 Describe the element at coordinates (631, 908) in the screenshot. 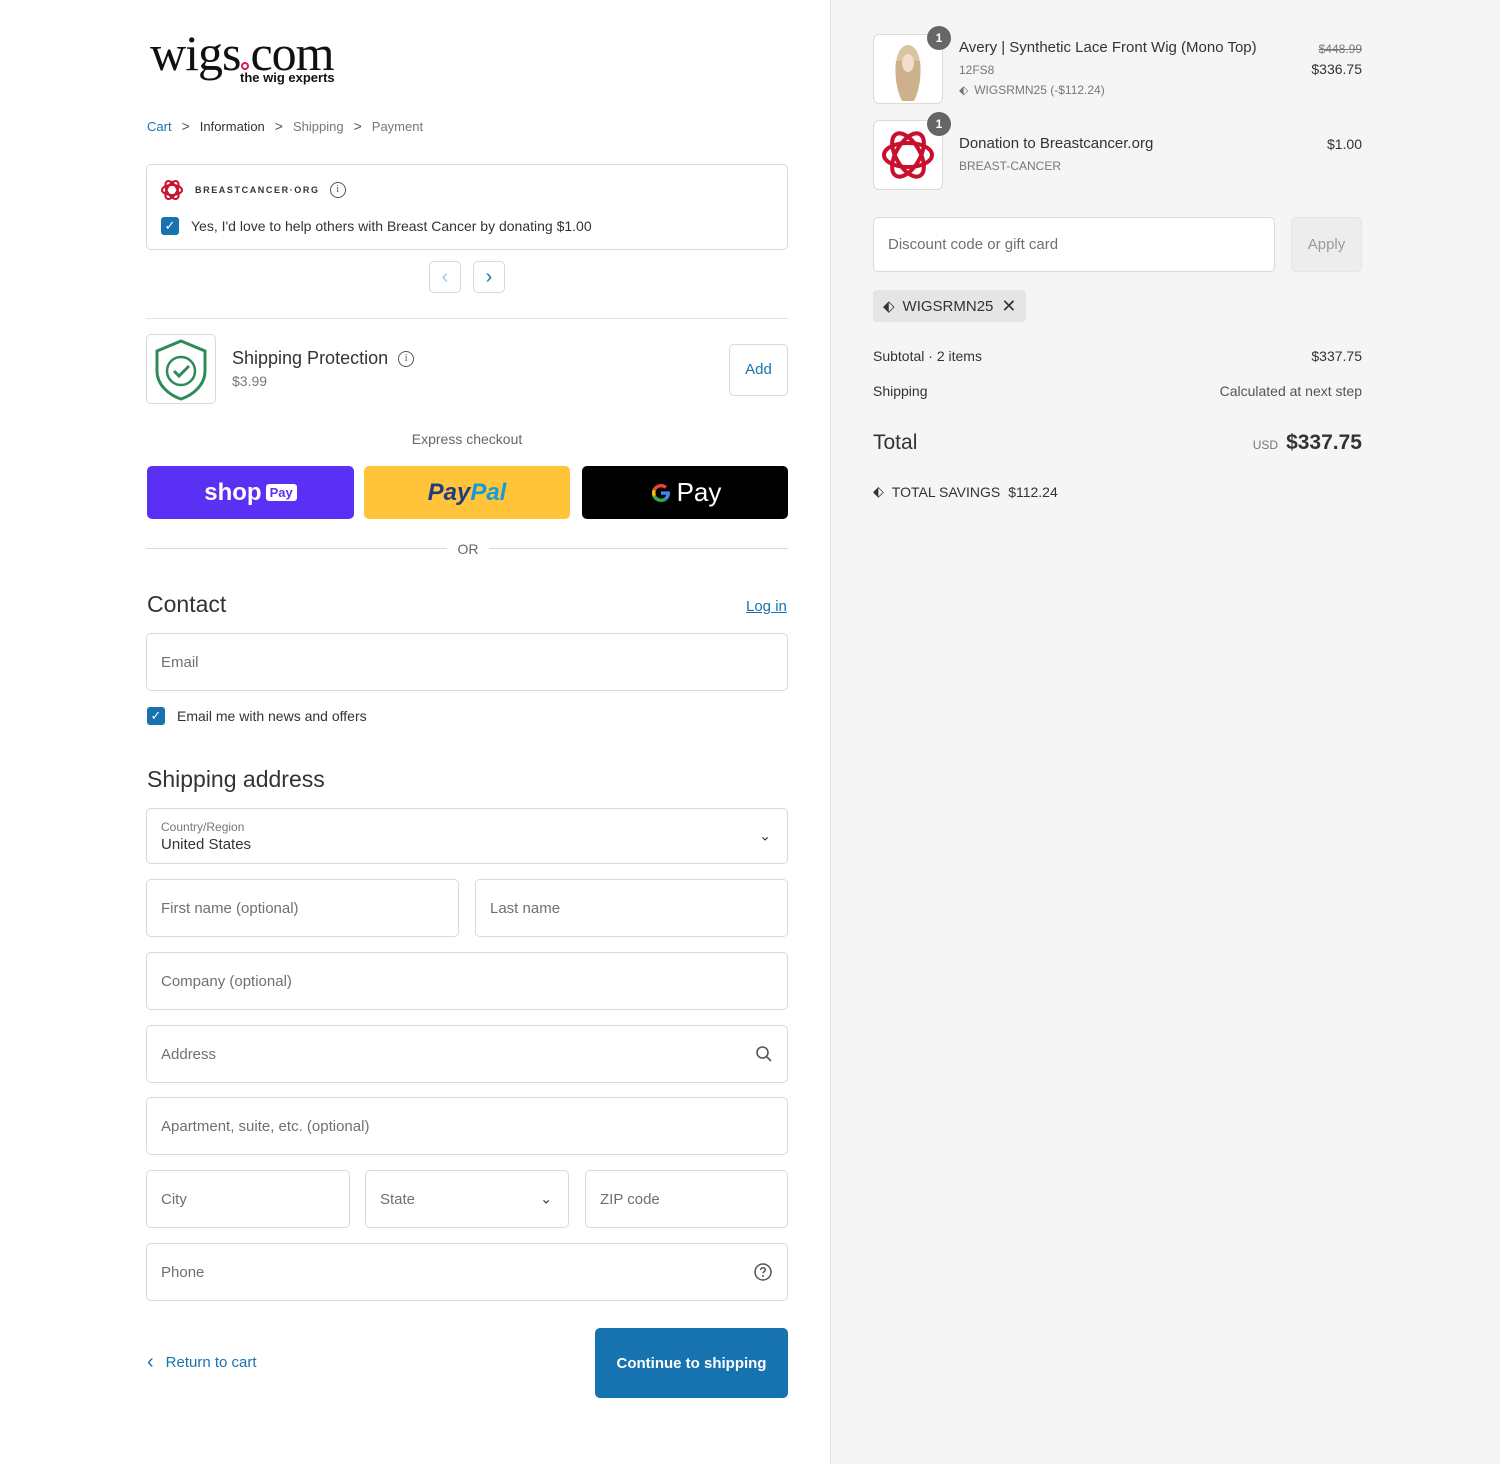

I see `last-name-field: Last name` at that location.